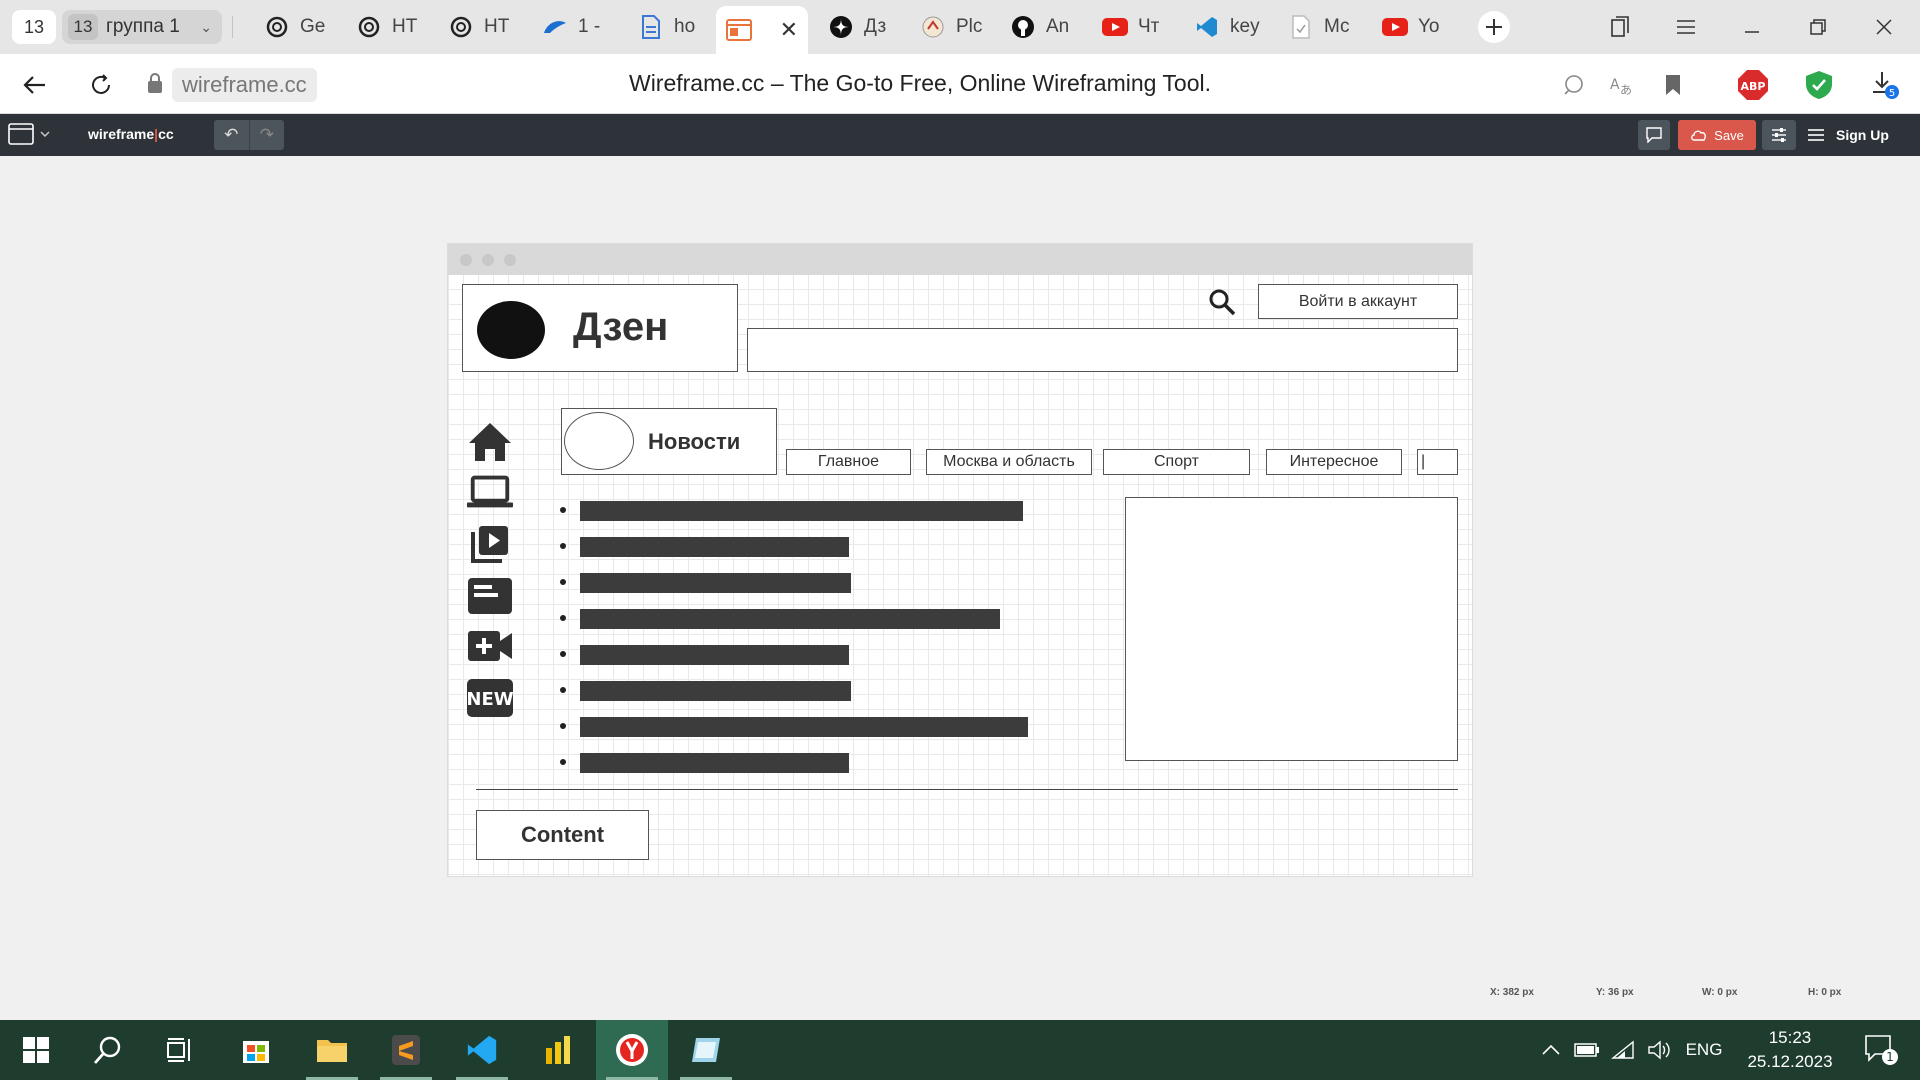  Describe the element at coordinates (1134, 27) in the screenshot. I see `browser-tab: Чт` at that location.